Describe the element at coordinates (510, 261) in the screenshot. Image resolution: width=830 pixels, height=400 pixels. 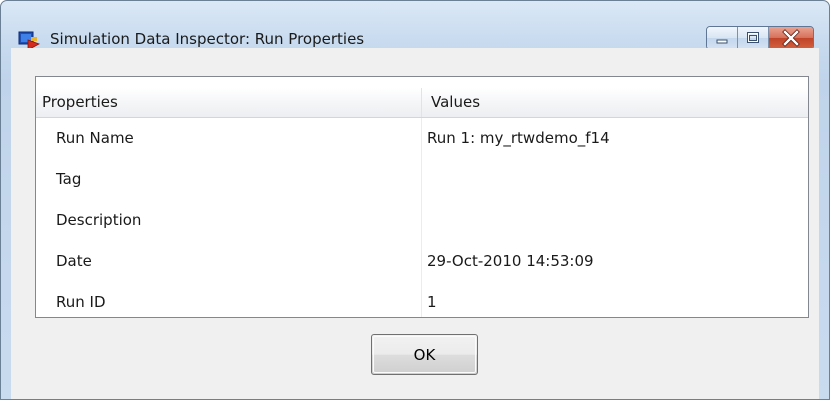
I see `property-value: 29-Oct-2010 14:53:09` at that location.